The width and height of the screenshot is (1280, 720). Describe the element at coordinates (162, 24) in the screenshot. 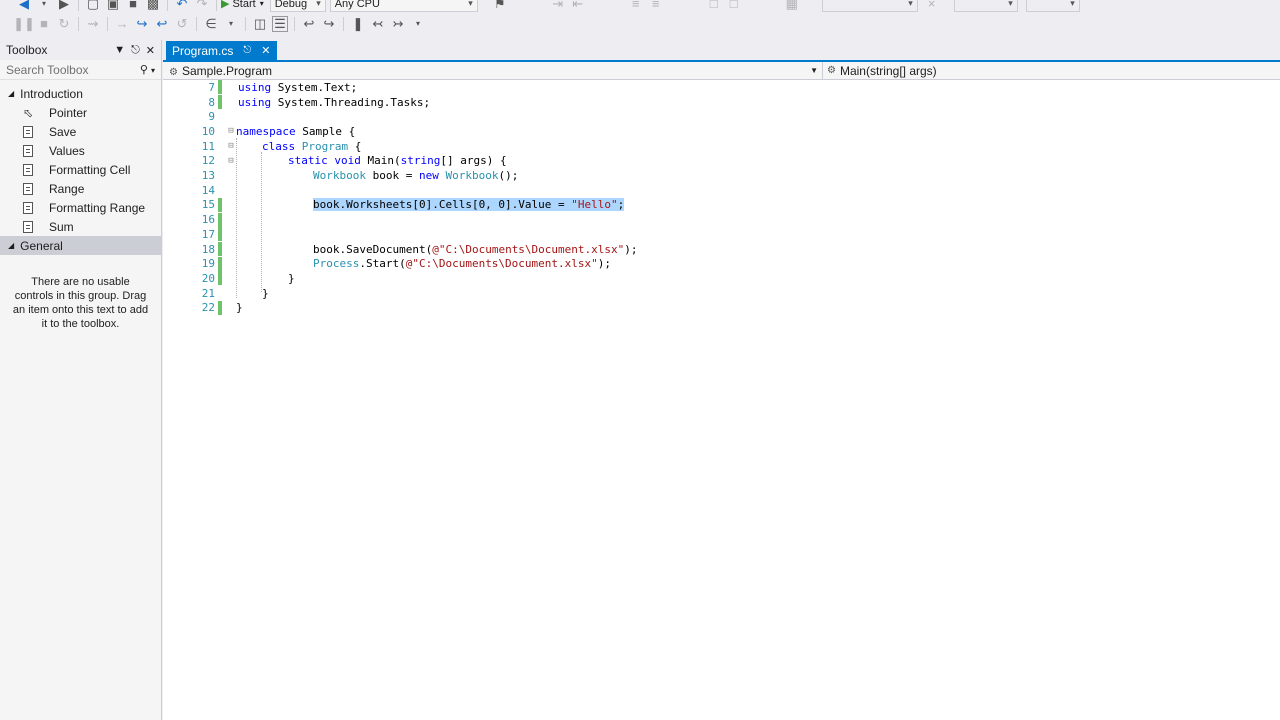

I see `step-out-icon: ↩` at that location.